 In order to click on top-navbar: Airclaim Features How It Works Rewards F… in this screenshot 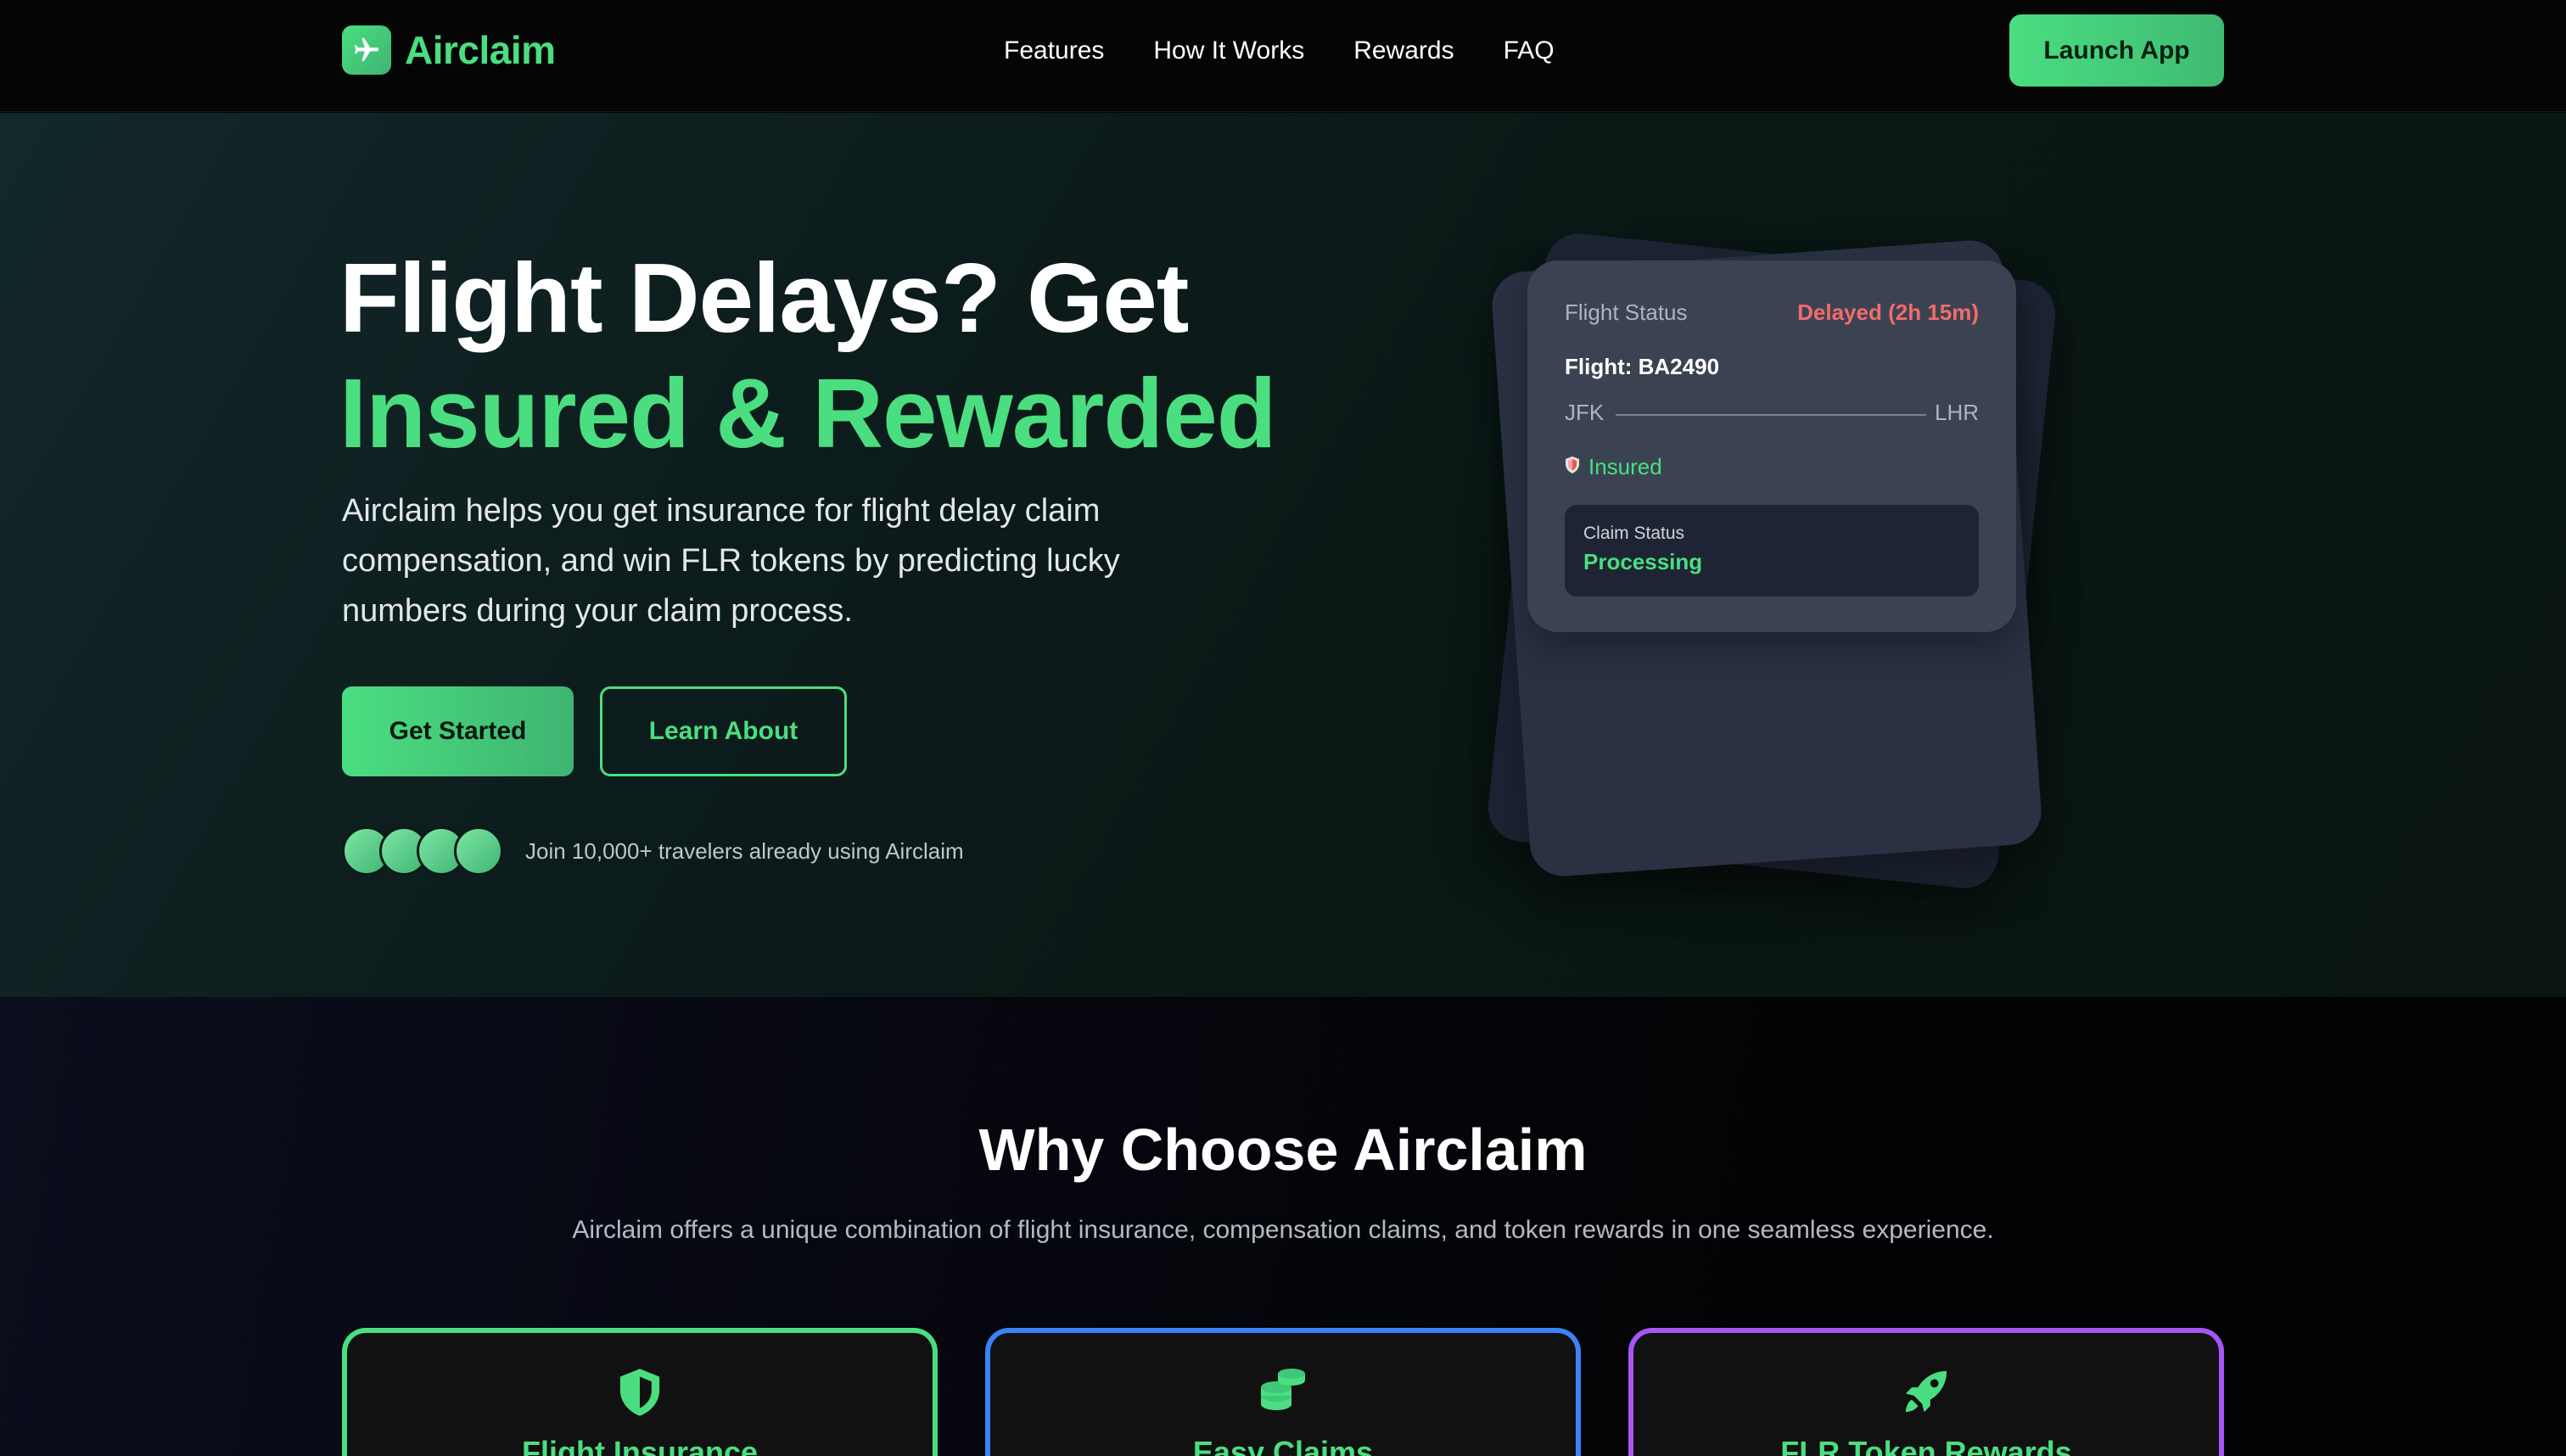, I will do `click(1283, 56)`.